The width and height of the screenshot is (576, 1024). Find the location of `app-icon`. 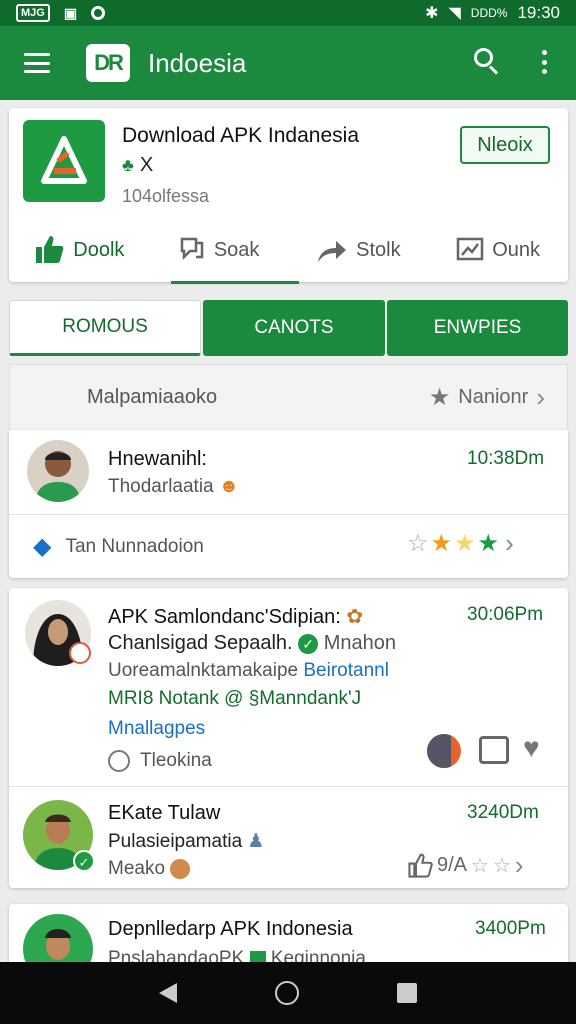

app-icon is located at coordinates (64, 161).